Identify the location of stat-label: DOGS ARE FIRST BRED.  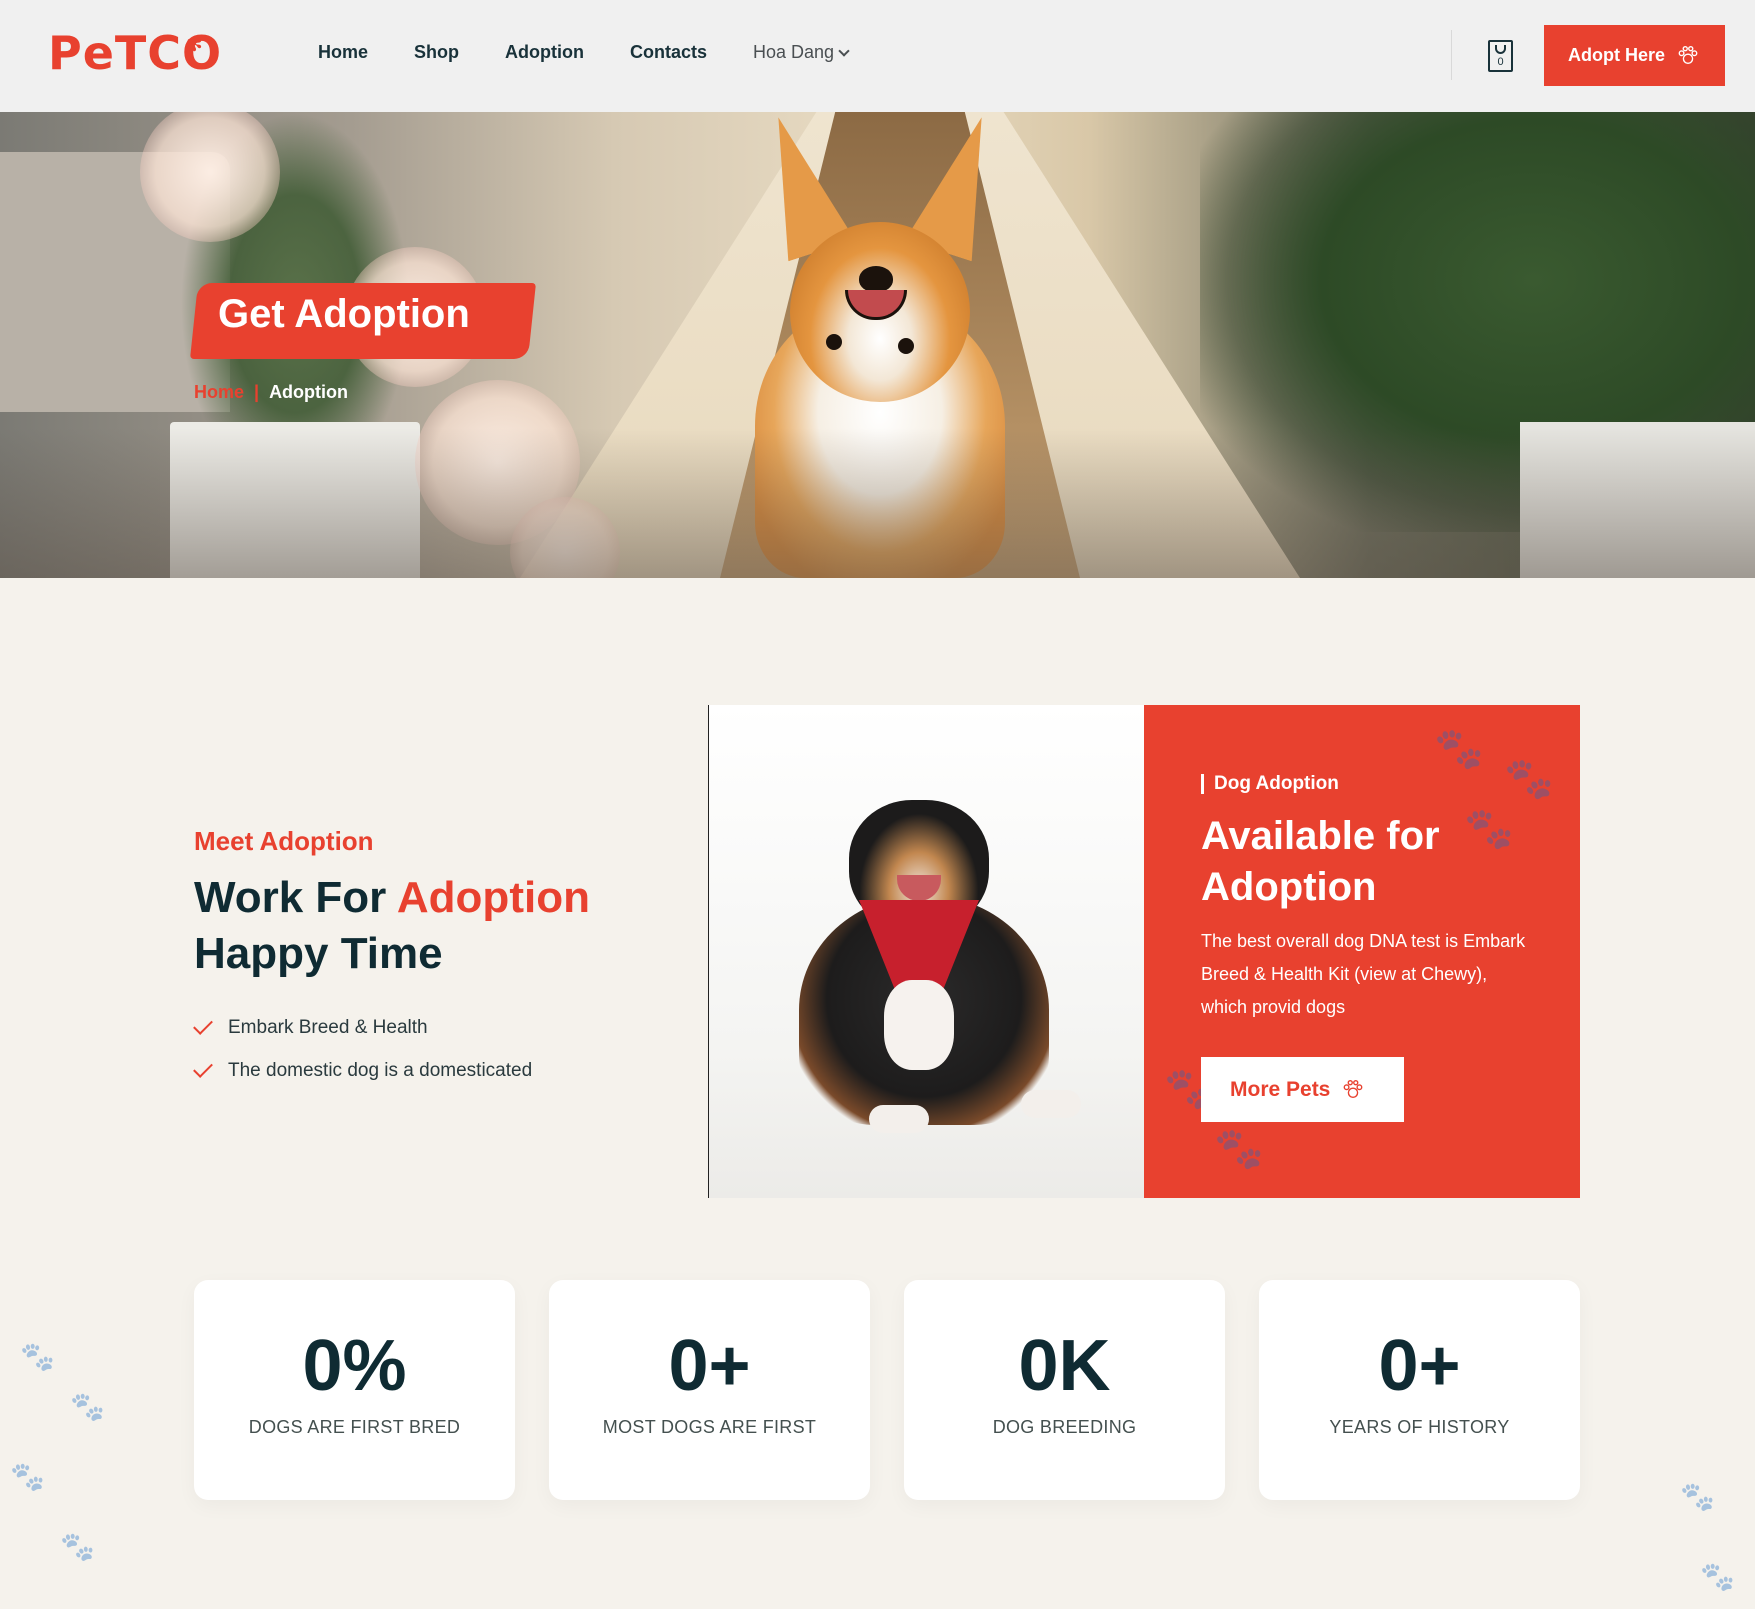
(354, 1427).